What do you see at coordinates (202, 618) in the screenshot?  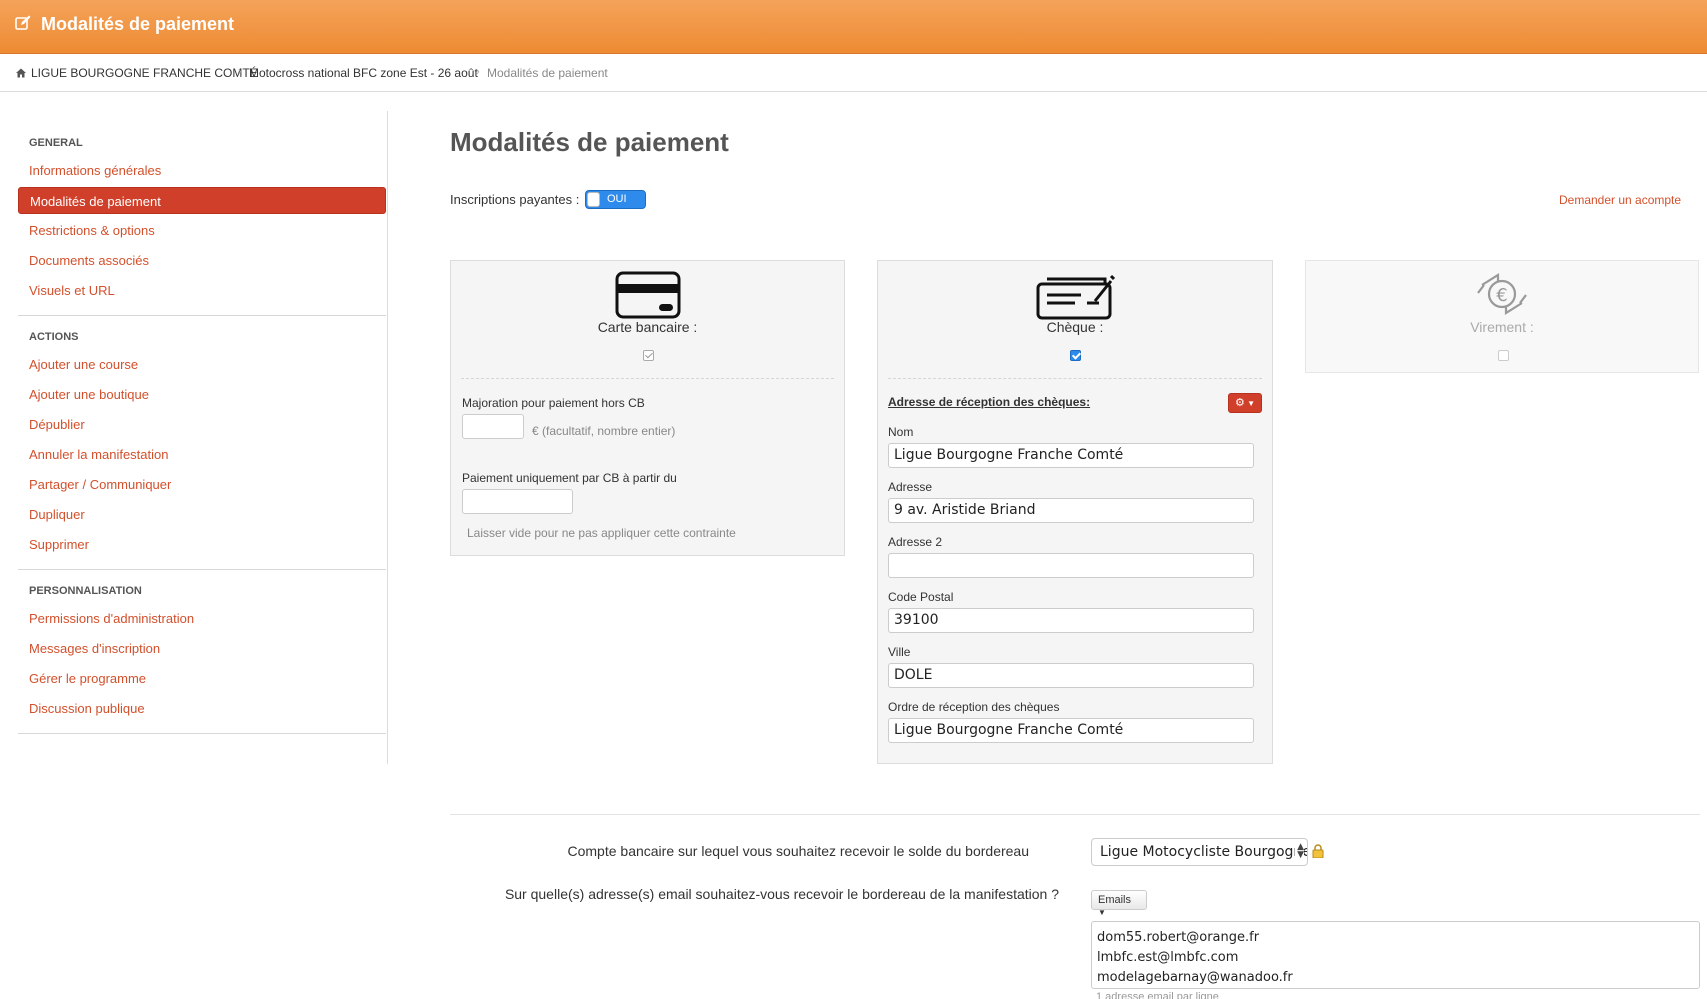 I see `sidebar-item-permissions: Permissions d'administration` at bounding box center [202, 618].